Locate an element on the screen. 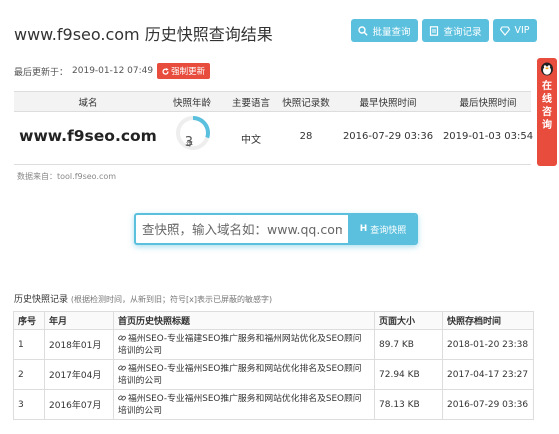  force-update-label: 强制更新 is located at coordinates (188, 72).